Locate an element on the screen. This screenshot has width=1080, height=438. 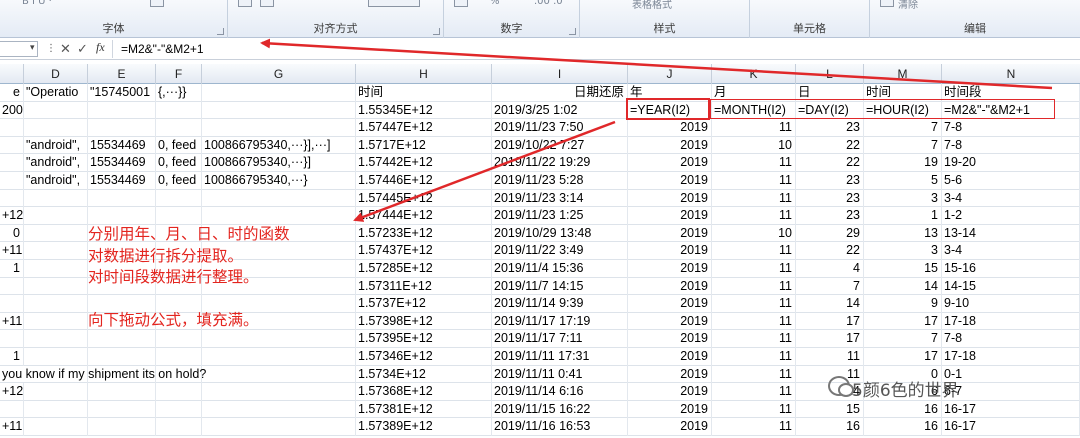
cell-c: +12 is located at coordinates (12, 216).